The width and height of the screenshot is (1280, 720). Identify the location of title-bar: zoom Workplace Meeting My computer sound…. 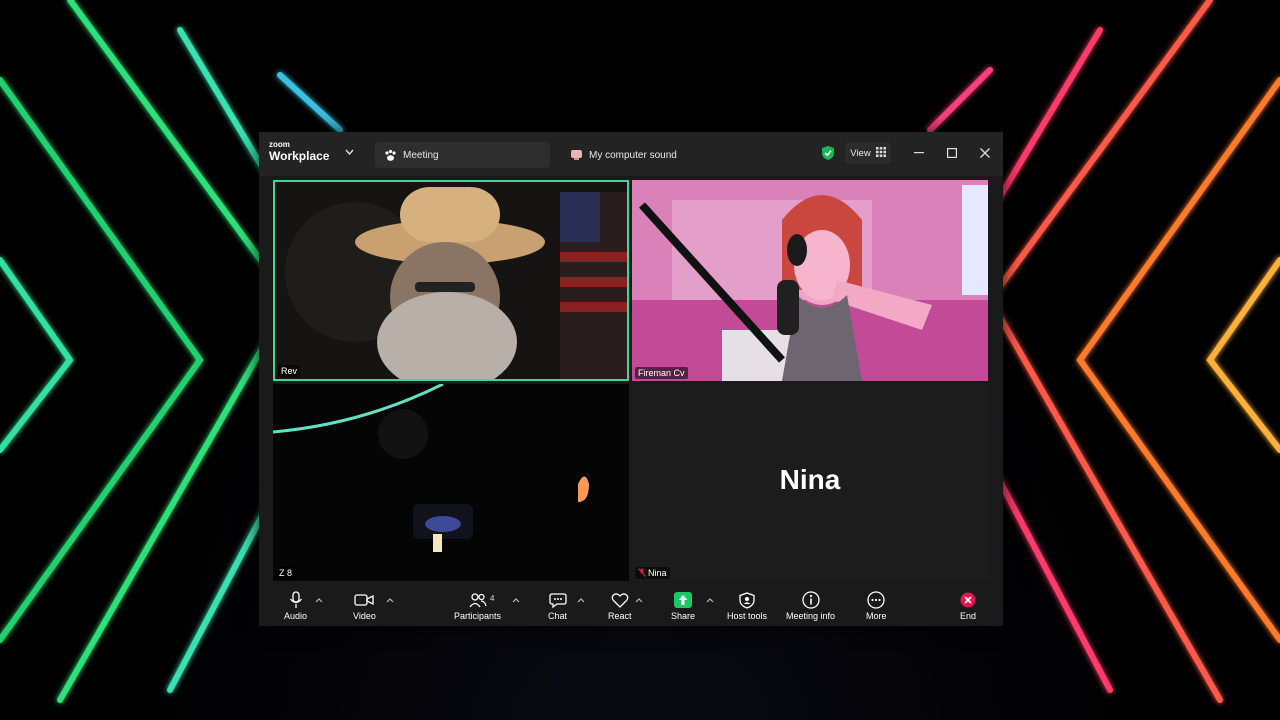
(631, 154).